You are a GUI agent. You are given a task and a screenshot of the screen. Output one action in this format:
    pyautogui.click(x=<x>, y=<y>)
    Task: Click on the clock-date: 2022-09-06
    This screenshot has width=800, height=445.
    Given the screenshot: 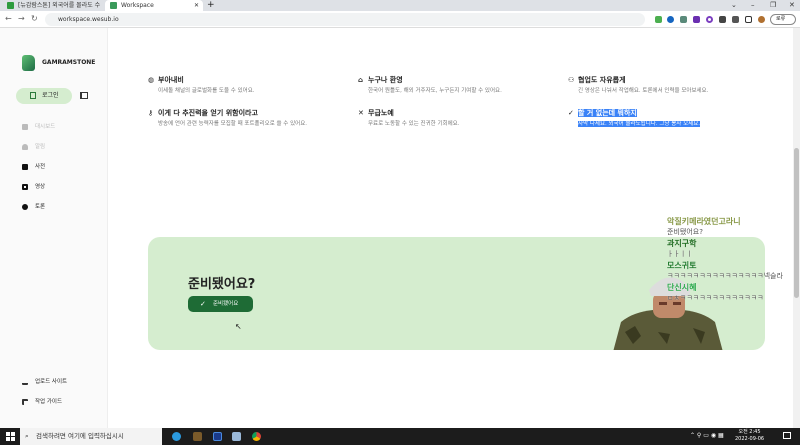 What is the action you would take?
    pyautogui.click(x=750, y=439)
    